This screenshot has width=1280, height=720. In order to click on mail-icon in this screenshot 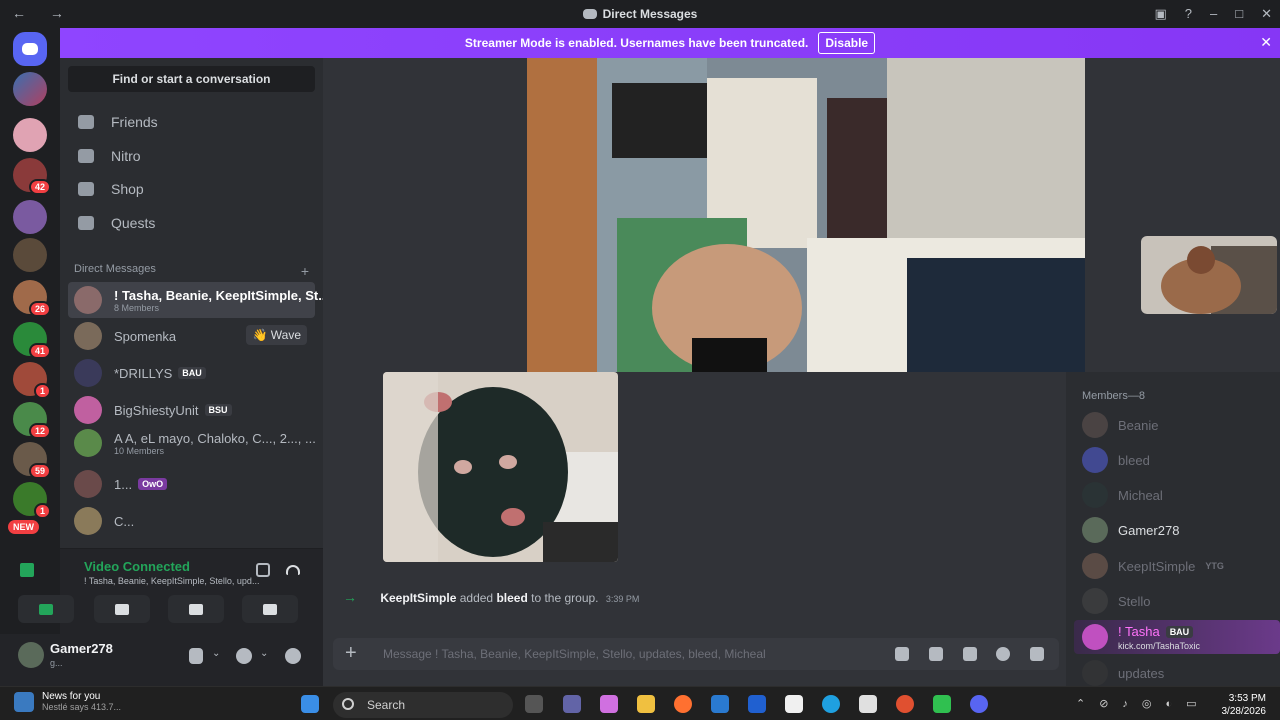, I will do `click(720, 704)`.